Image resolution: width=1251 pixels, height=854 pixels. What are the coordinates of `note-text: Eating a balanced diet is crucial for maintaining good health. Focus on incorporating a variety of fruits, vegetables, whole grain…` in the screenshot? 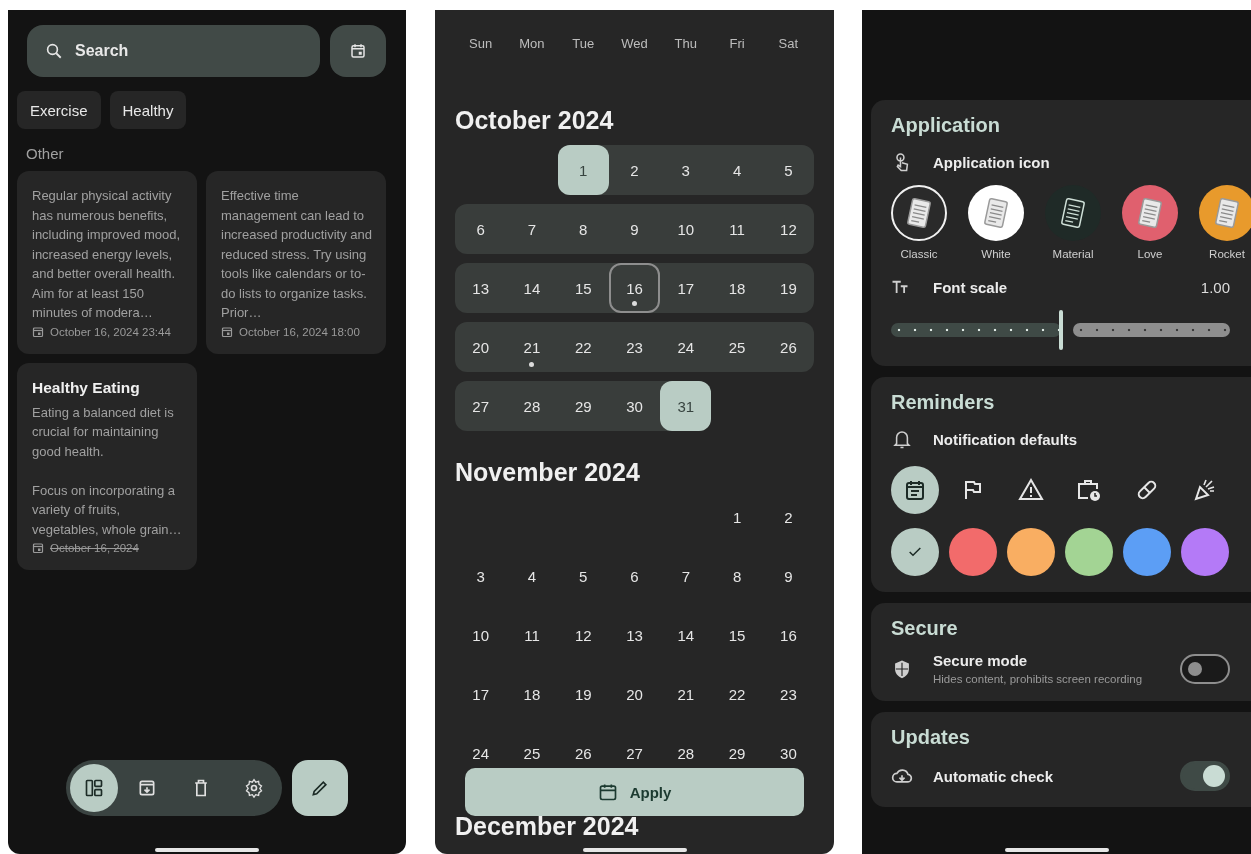 It's located at (107, 471).